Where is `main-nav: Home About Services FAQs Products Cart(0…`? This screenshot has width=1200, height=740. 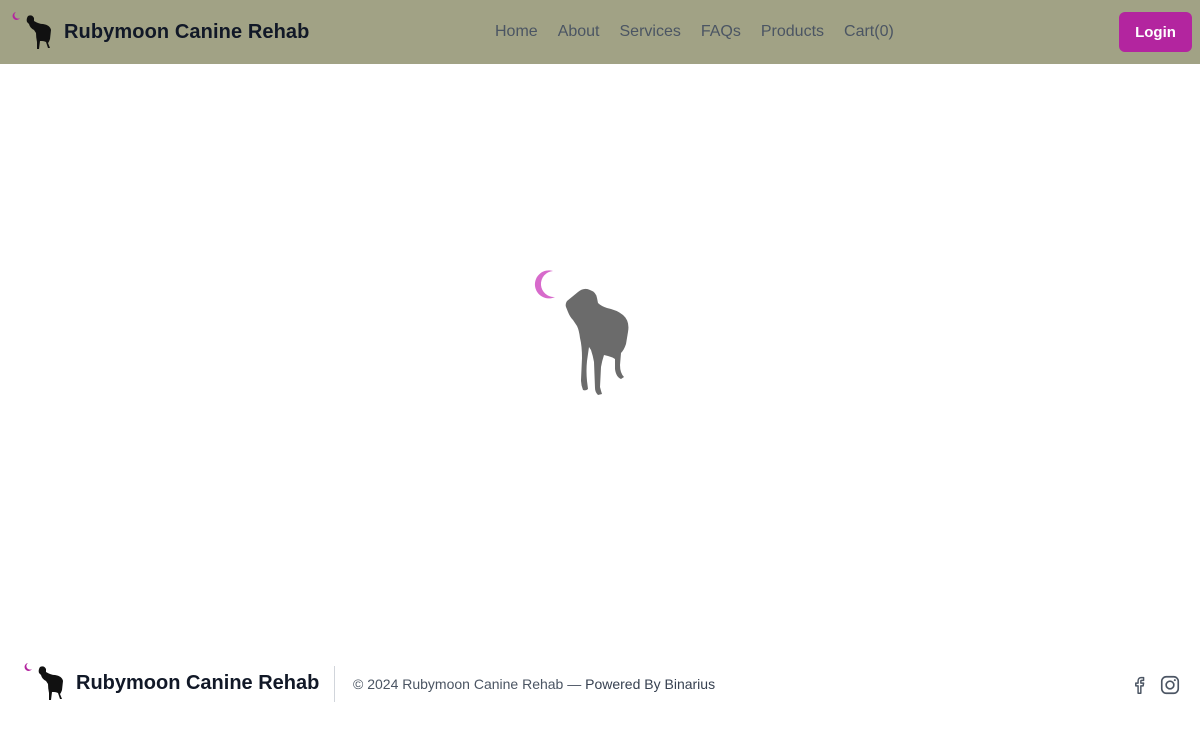
main-nav: Home About Services FAQs Products Cart(0… is located at coordinates (694, 32).